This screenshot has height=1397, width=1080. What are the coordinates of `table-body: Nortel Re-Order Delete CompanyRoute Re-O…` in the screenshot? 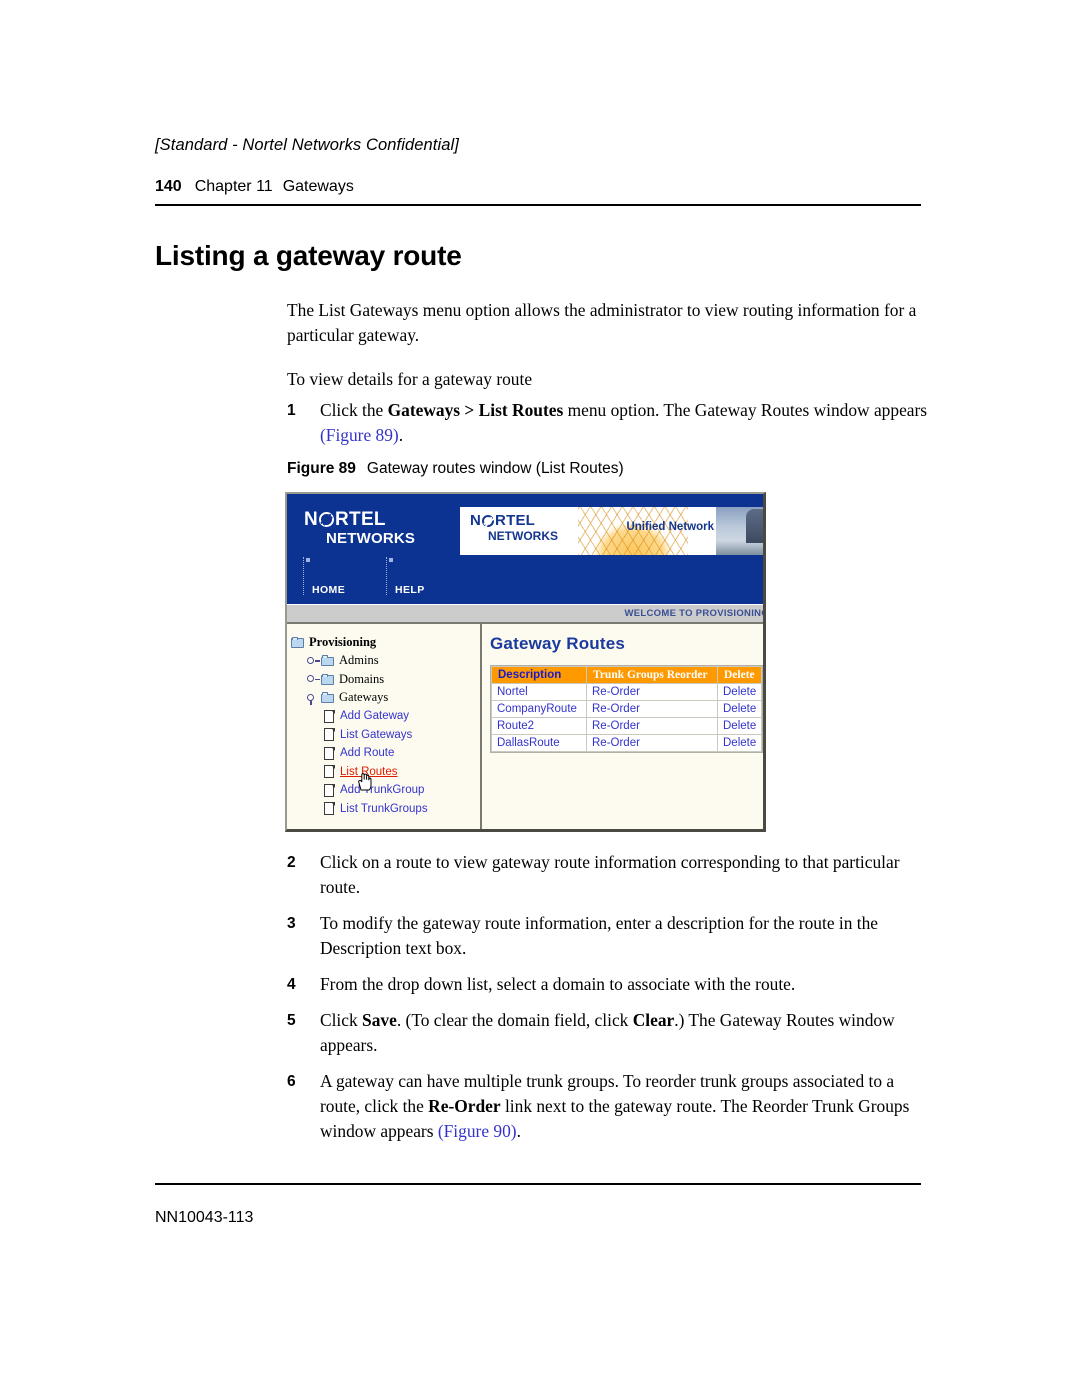 It's located at (627, 717).